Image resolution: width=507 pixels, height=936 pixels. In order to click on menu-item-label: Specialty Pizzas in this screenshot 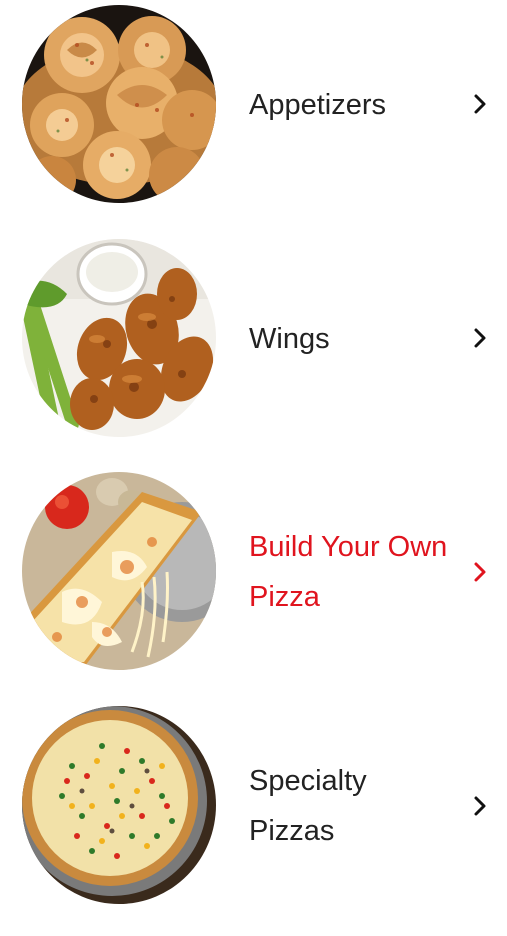, I will do `click(308, 806)`.